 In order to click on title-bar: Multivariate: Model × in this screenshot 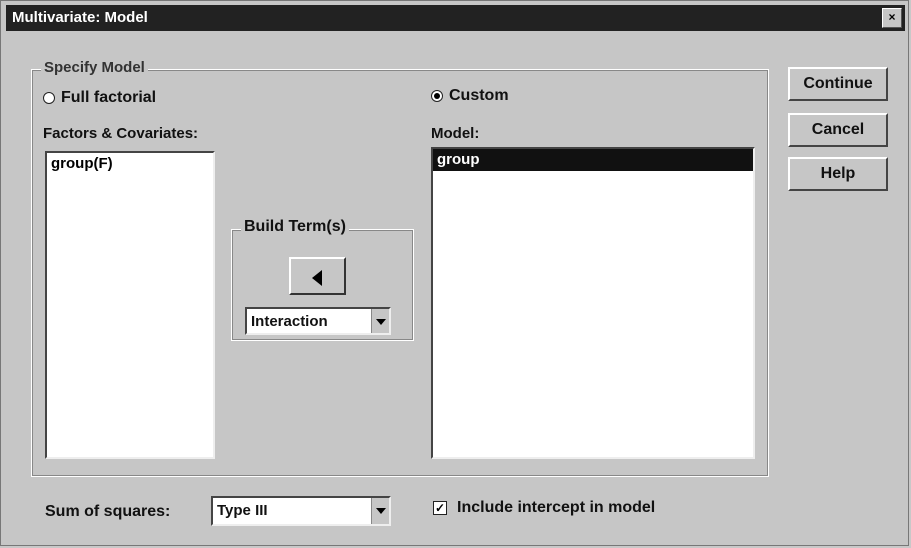, I will do `click(455, 18)`.